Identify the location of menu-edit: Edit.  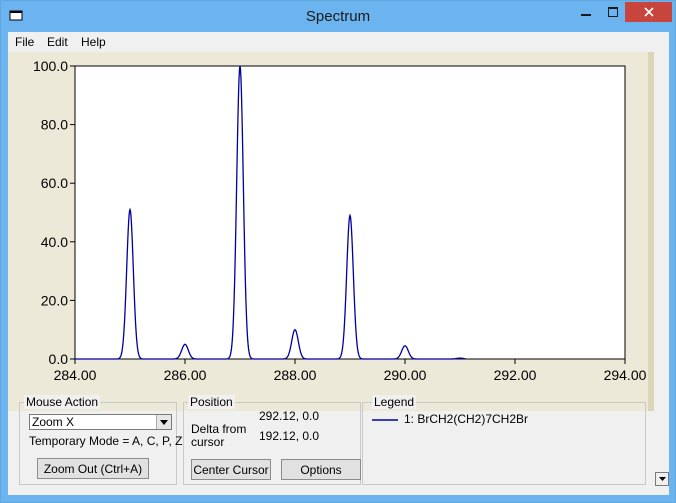
(57, 42).